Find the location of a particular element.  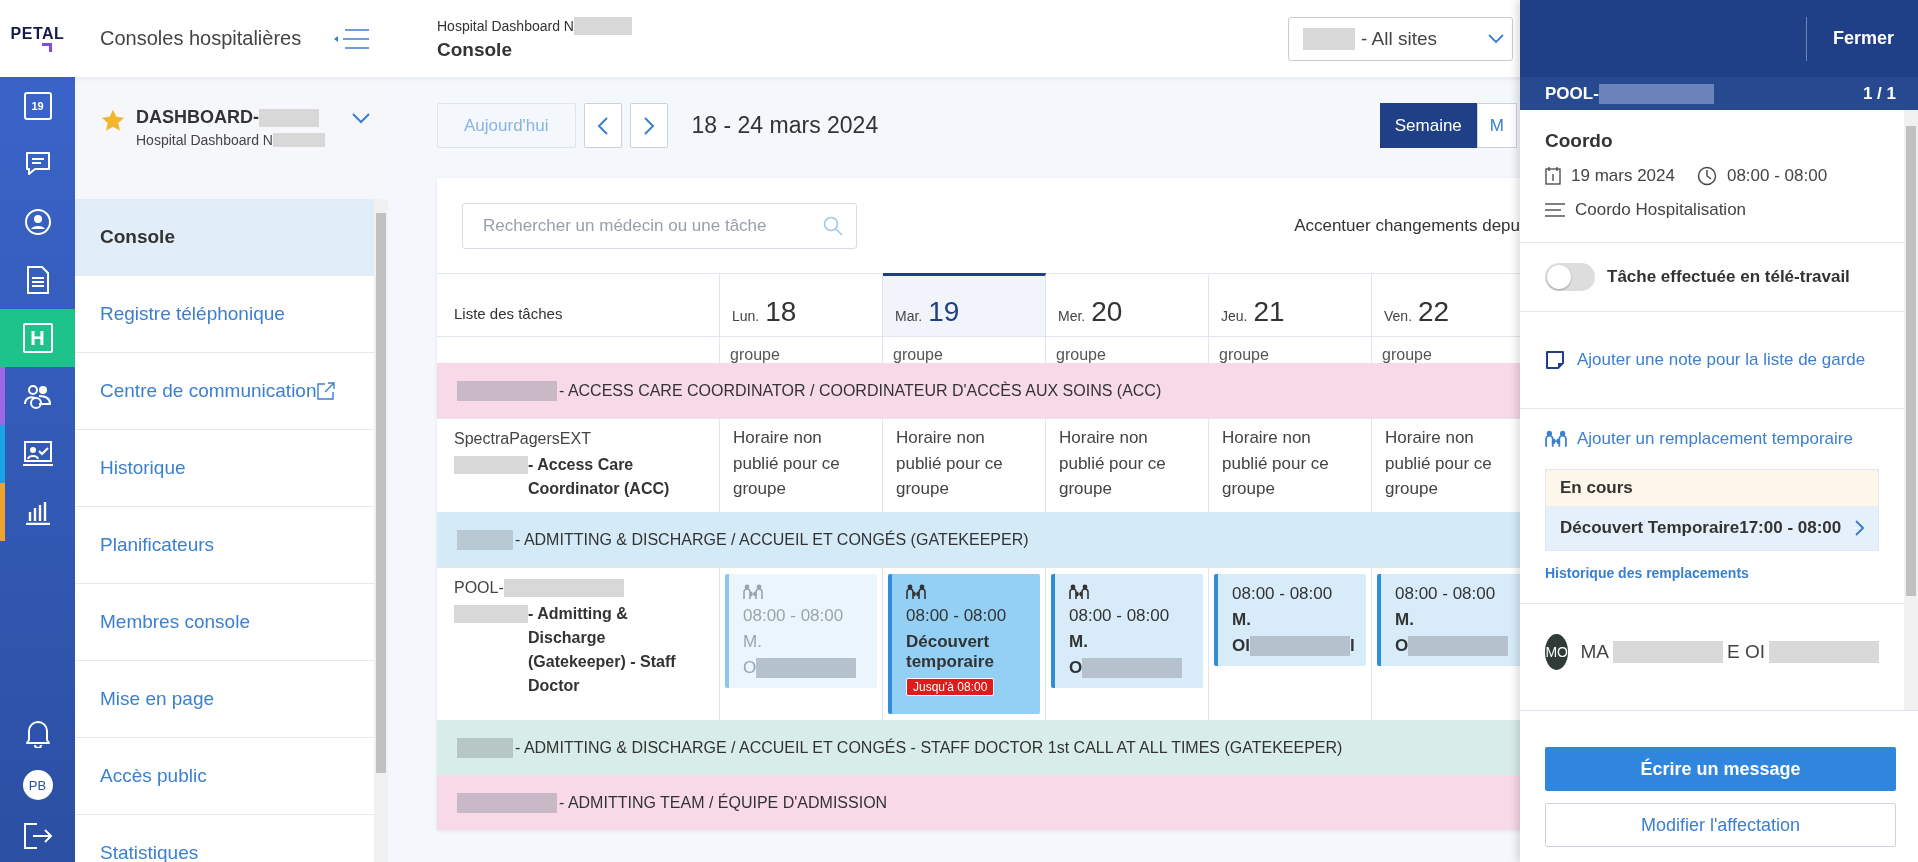

replacement-entry: Découvert Temporaire17:00 - 08:00 is located at coordinates (1712, 528).